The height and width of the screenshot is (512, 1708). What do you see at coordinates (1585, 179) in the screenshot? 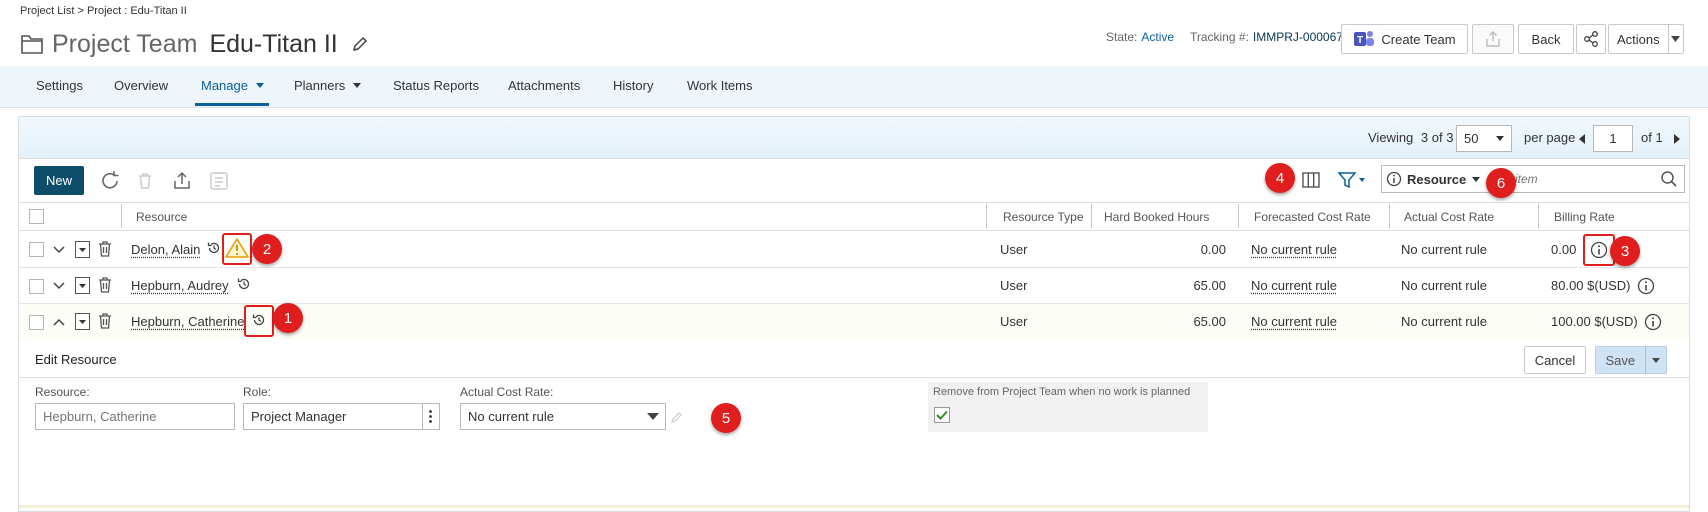
I see `search-input` at bounding box center [1585, 179].